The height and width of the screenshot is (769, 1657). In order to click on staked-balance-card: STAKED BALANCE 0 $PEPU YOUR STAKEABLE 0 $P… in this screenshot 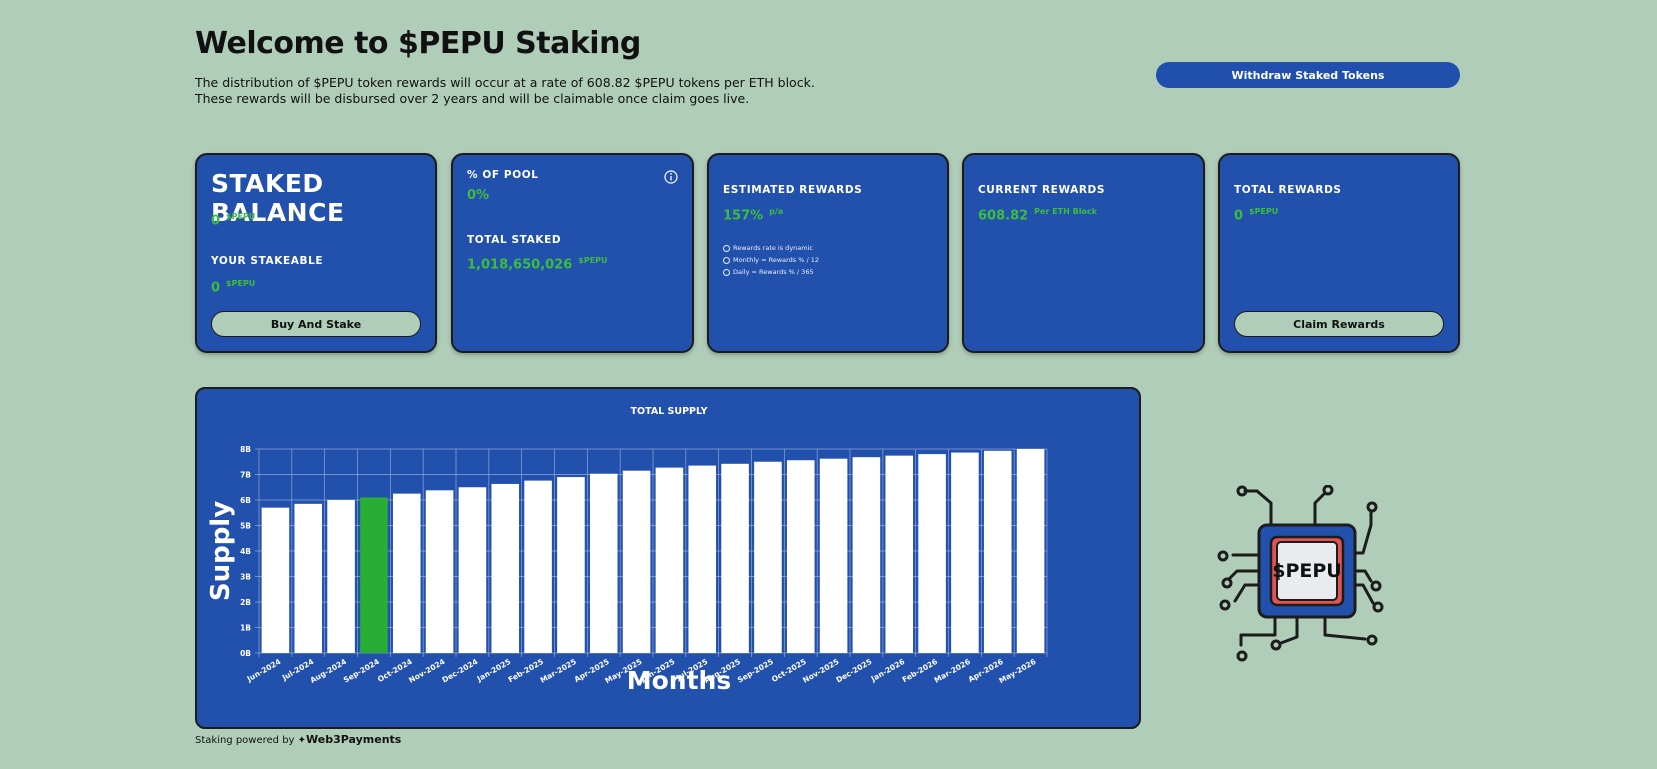, I will do `click(316, 253)`.